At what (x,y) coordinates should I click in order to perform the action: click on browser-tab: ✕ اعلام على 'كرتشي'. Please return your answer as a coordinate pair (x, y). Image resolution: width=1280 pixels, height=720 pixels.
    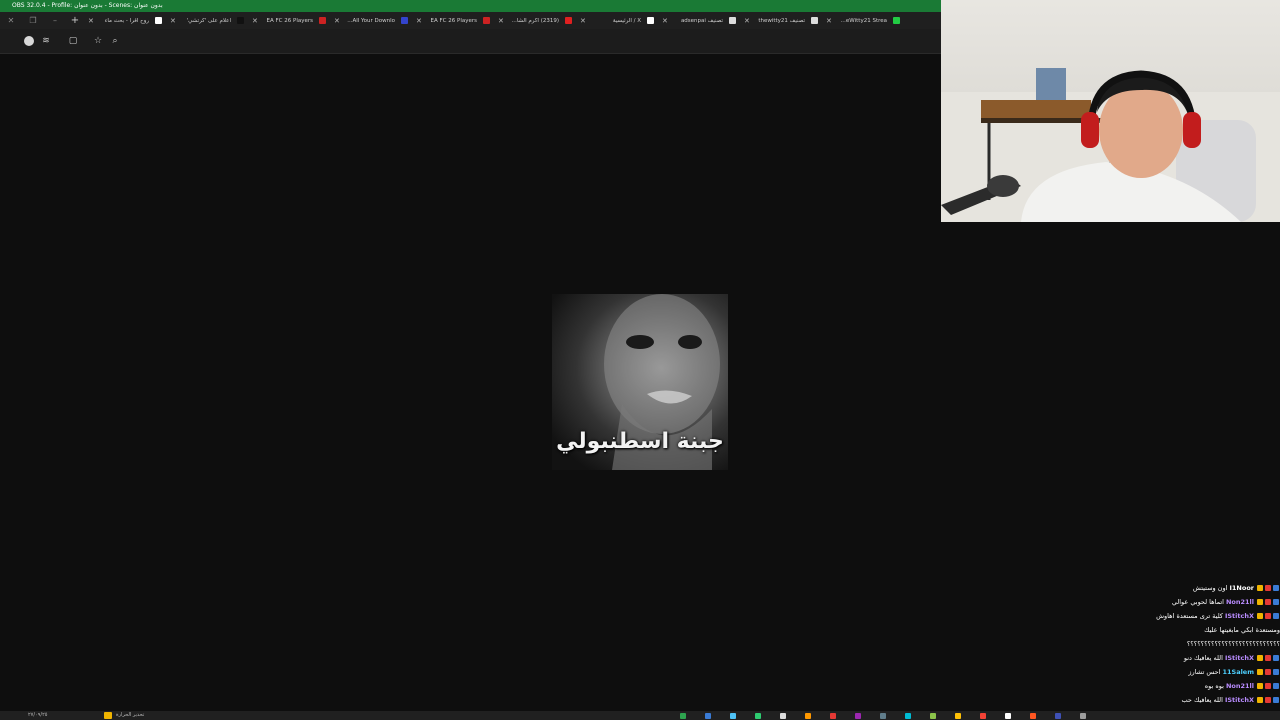
    Looking at the image, I should click on (207, 20).